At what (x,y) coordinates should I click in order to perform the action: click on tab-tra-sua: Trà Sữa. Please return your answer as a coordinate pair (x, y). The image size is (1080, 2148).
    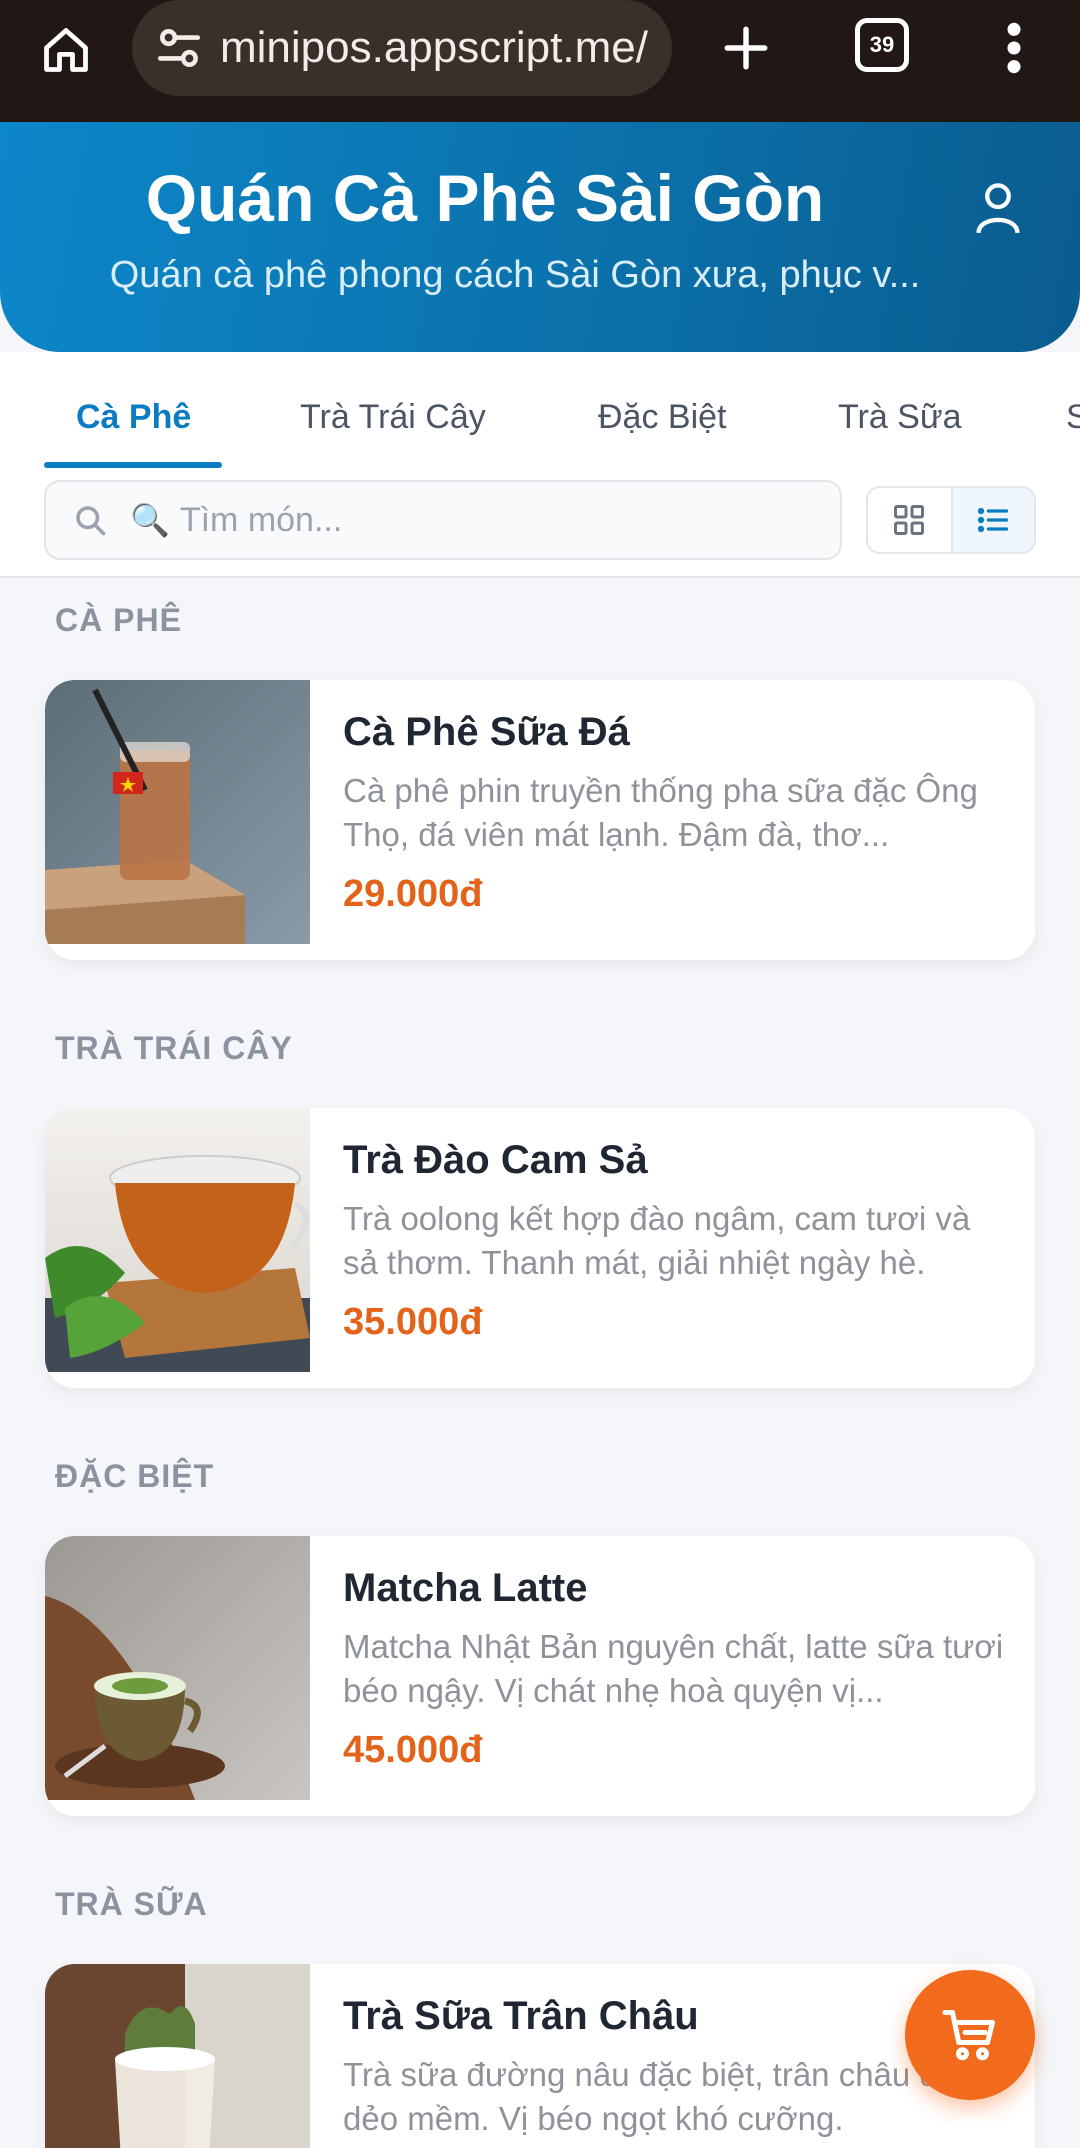
    Looking at the image, I should click on (900, 417).